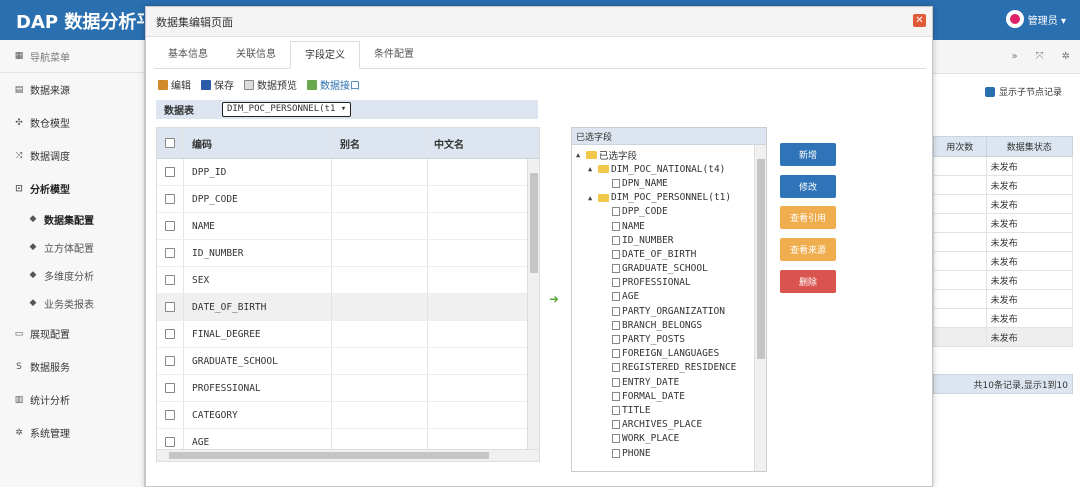 This screenshot has width=1080, height=487. I want to click on sidebar-item-business-report: ◆ 业务类报表, so click(72, 303).